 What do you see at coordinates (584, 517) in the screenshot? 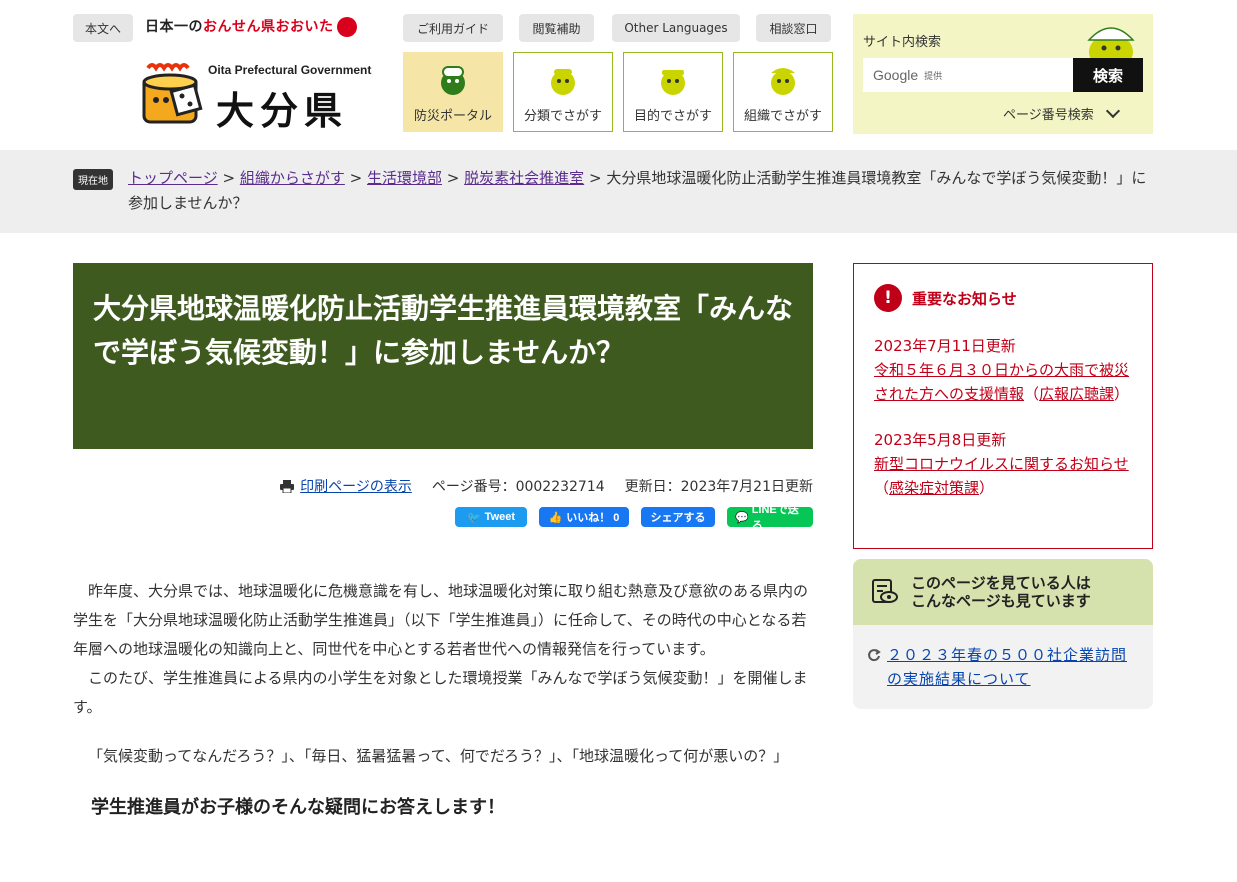
I see `facebook-like-button: 👍 いいね！ 0` at bounding box center [584, 517].